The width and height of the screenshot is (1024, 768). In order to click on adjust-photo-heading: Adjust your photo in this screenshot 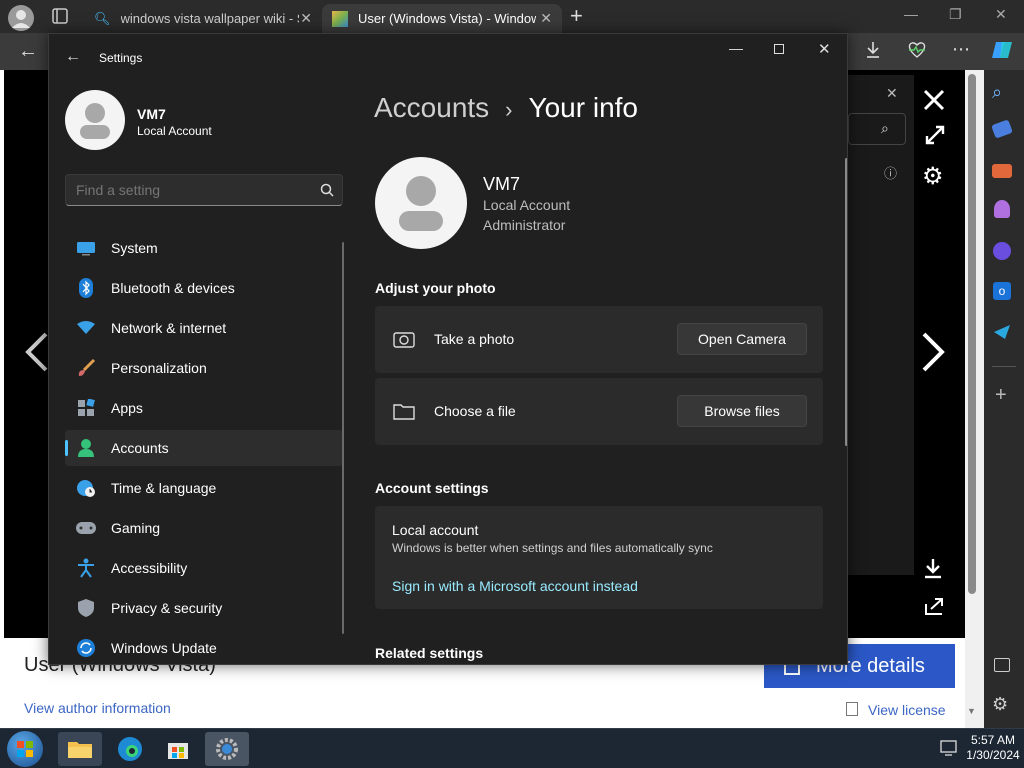, I will do `click(435, 288)`.